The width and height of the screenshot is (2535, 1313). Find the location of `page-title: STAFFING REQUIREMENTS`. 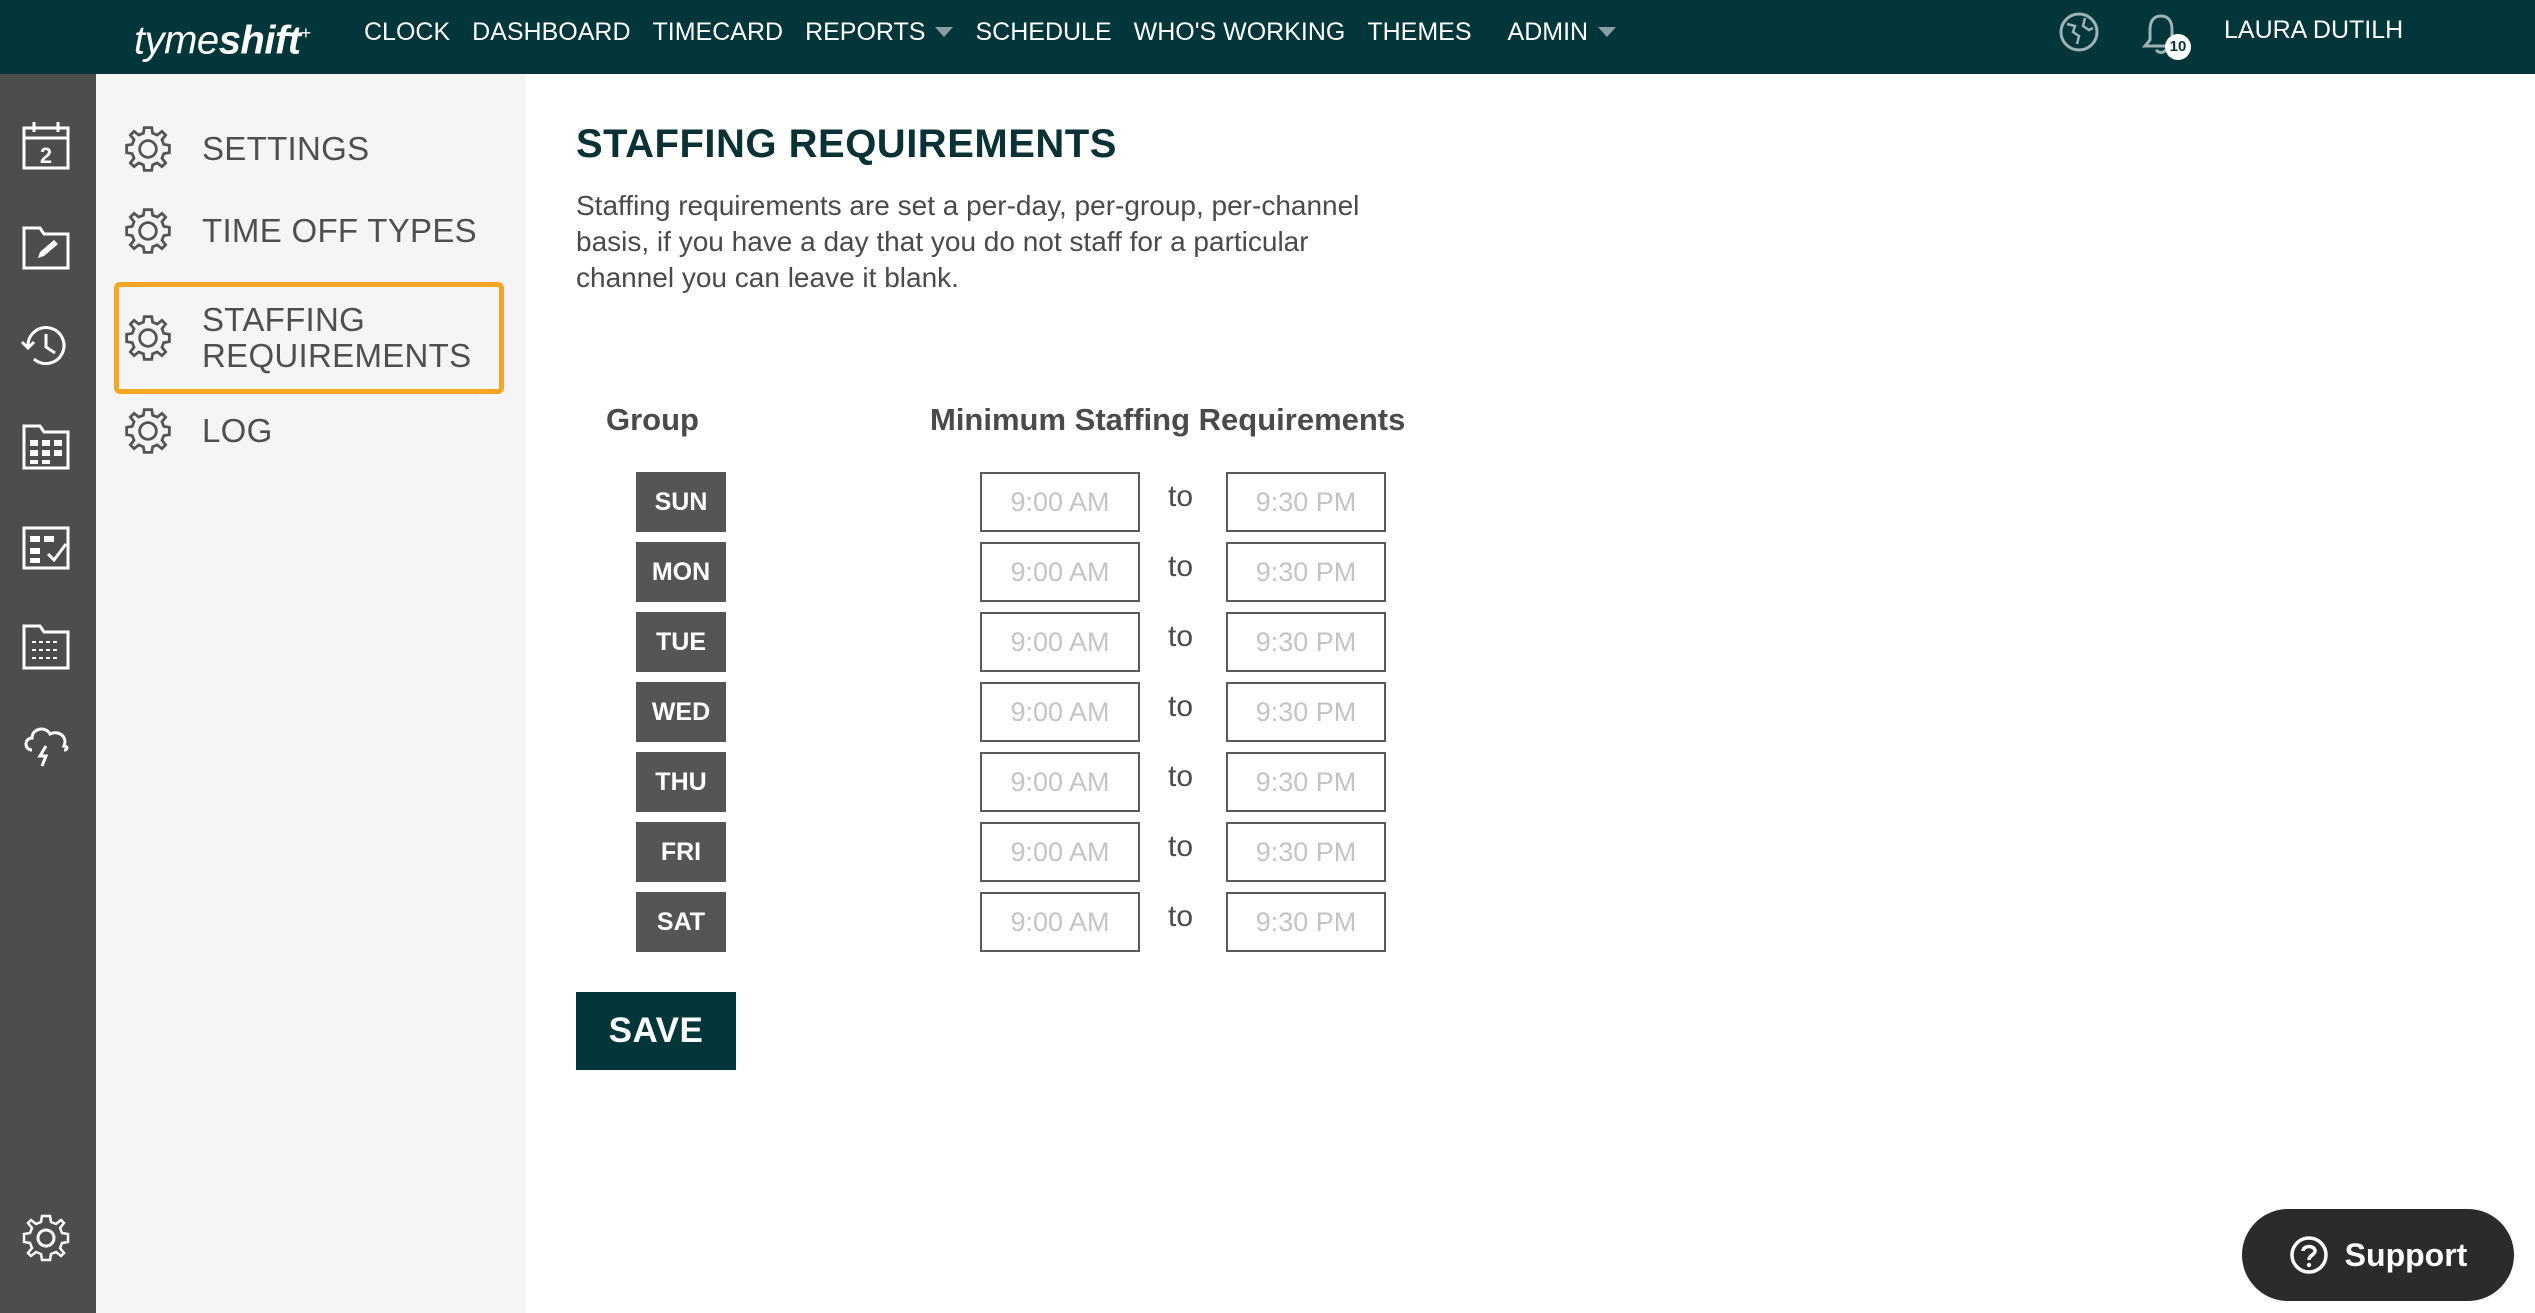

page-title: STAFFING REQUIREMENTS is located at coordinates (846, 144).